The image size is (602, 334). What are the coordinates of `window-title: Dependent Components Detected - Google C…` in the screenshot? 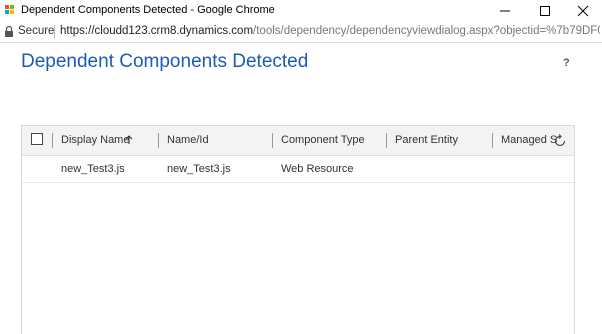 It's located at (148, 10).